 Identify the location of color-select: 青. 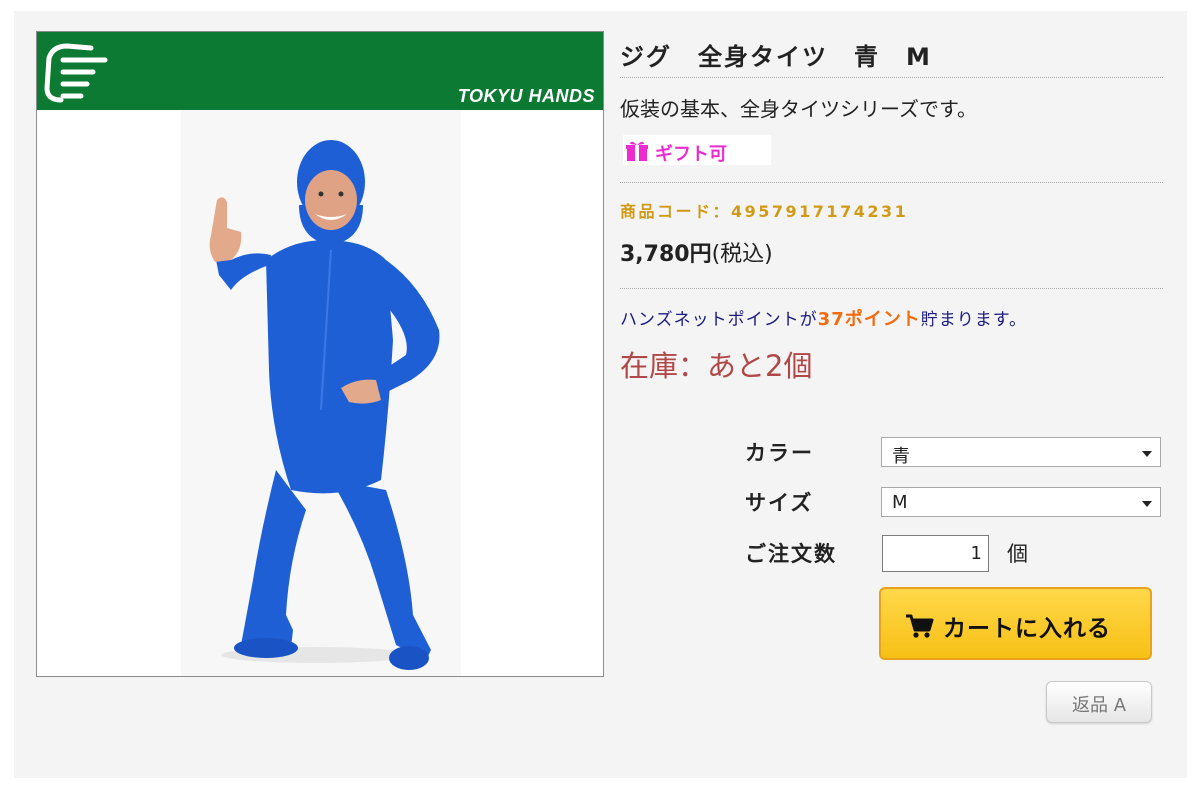
(1021, 452).